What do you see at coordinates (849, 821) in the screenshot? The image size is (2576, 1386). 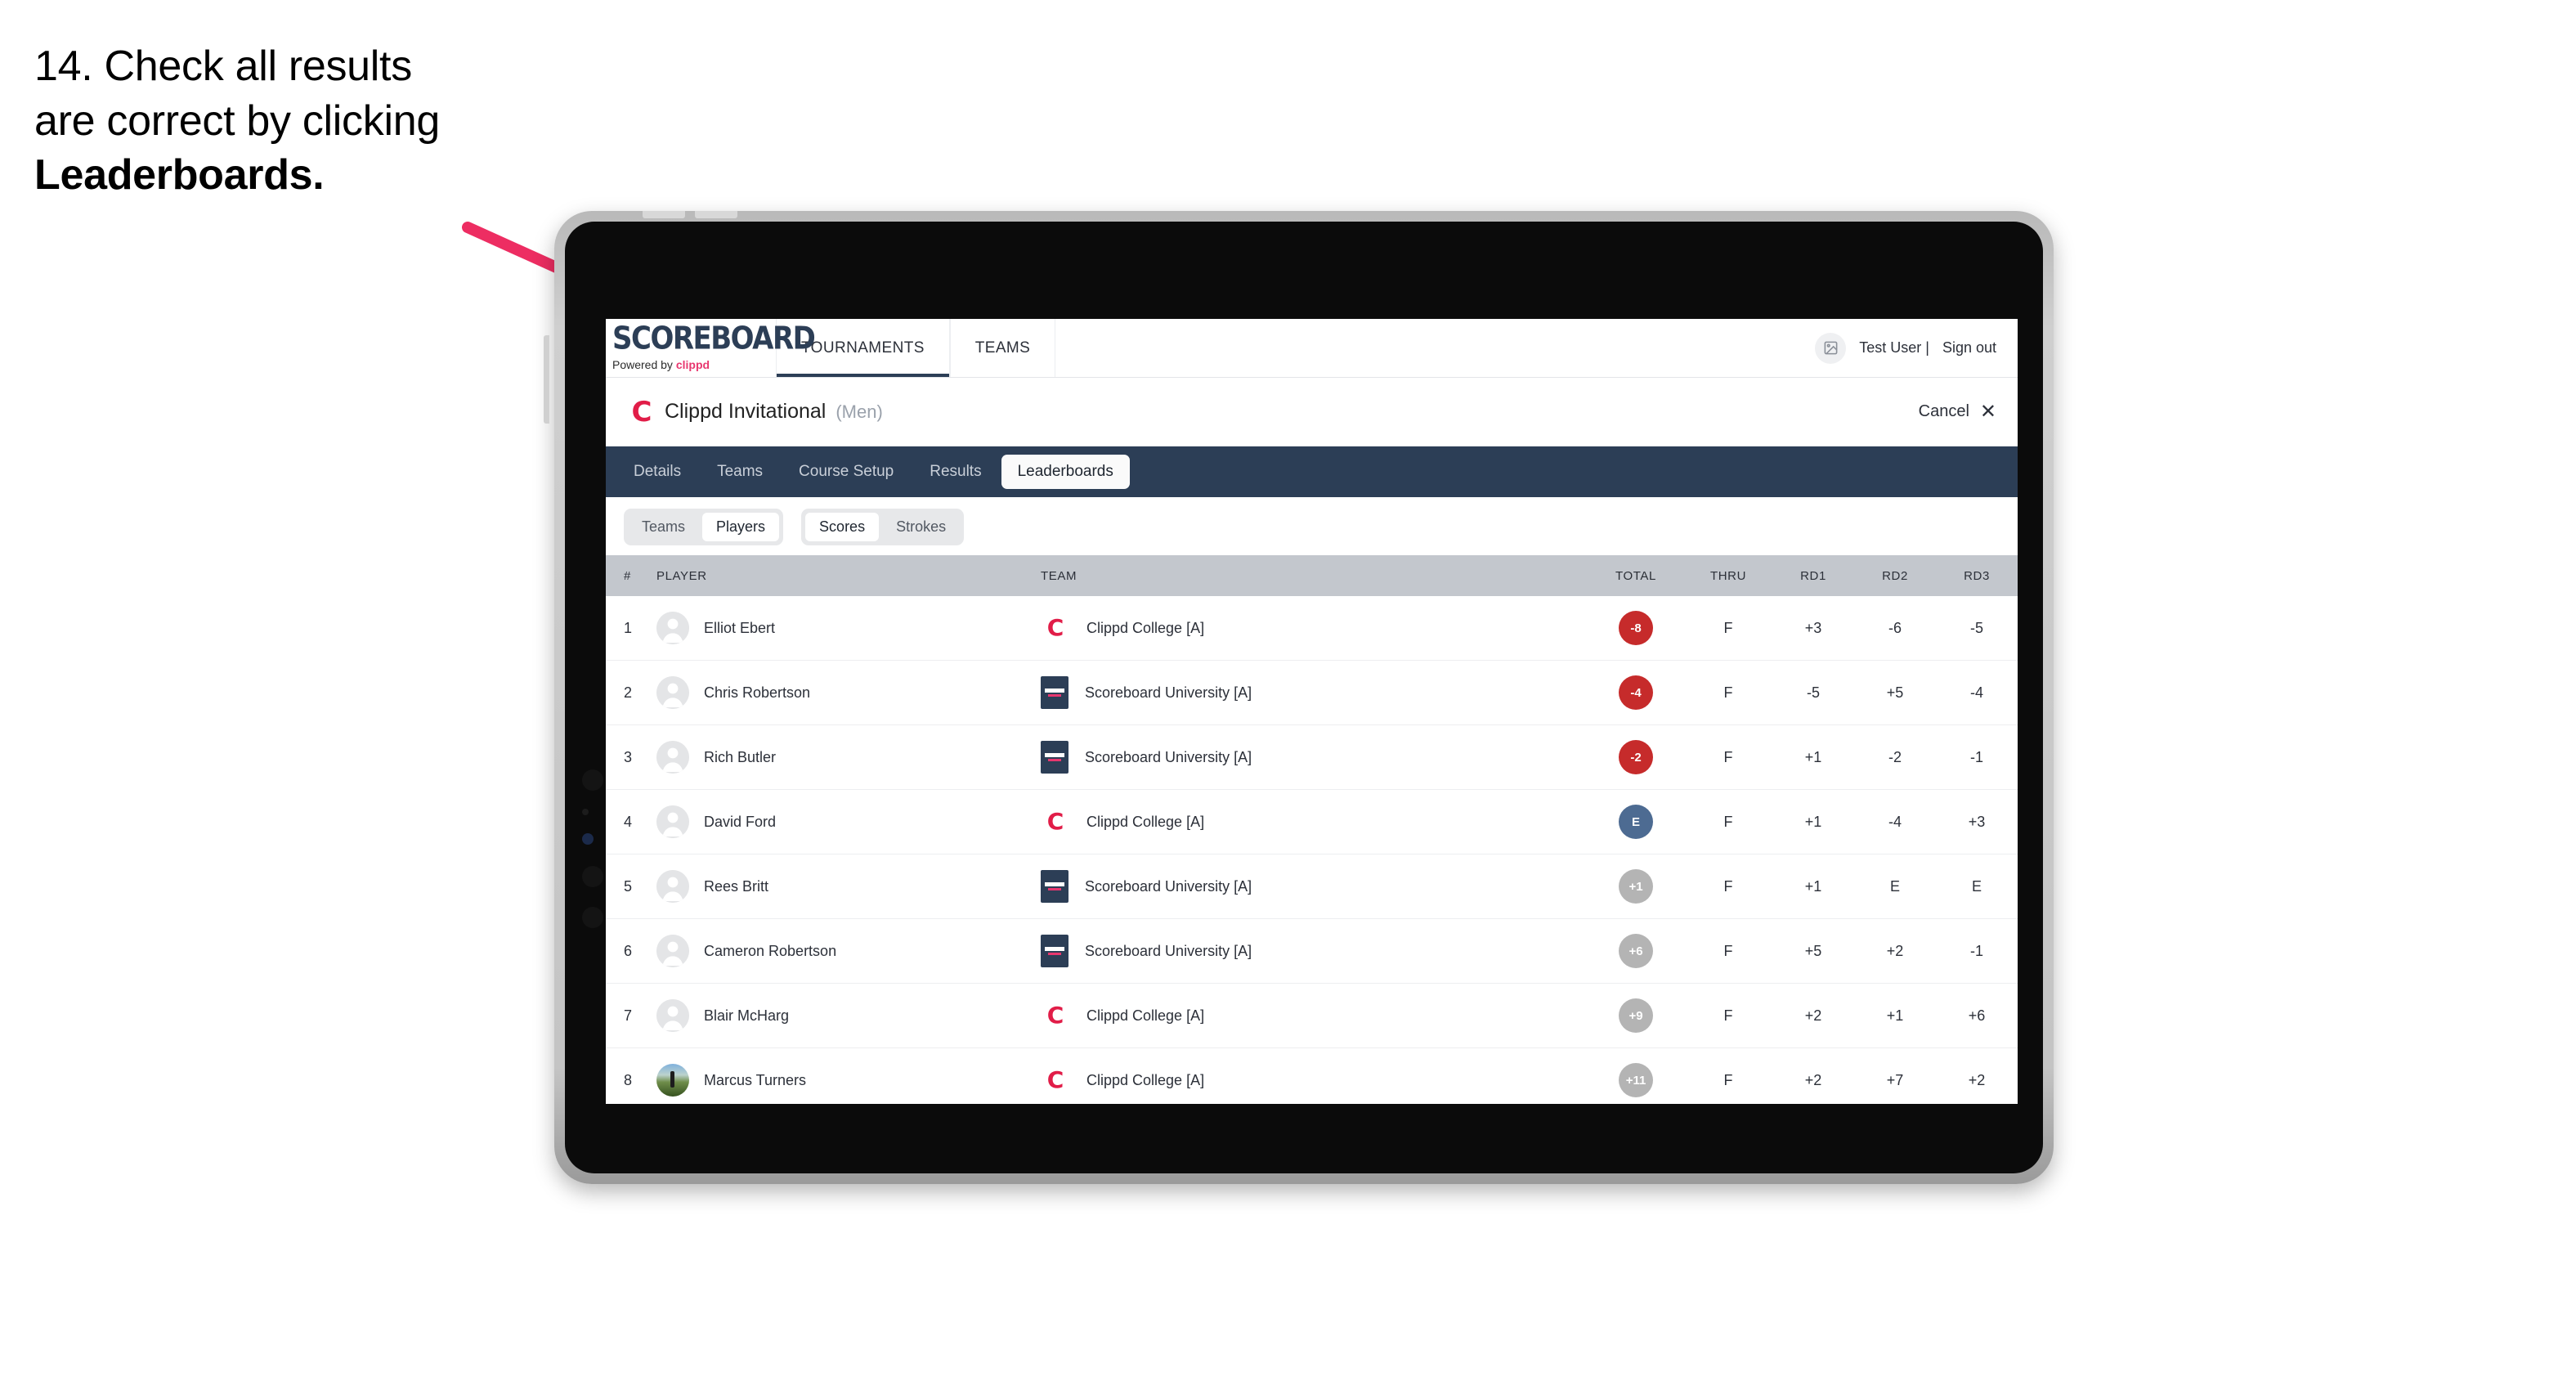 I see `cell-player: David Ford` at bounding box center [849, 821].